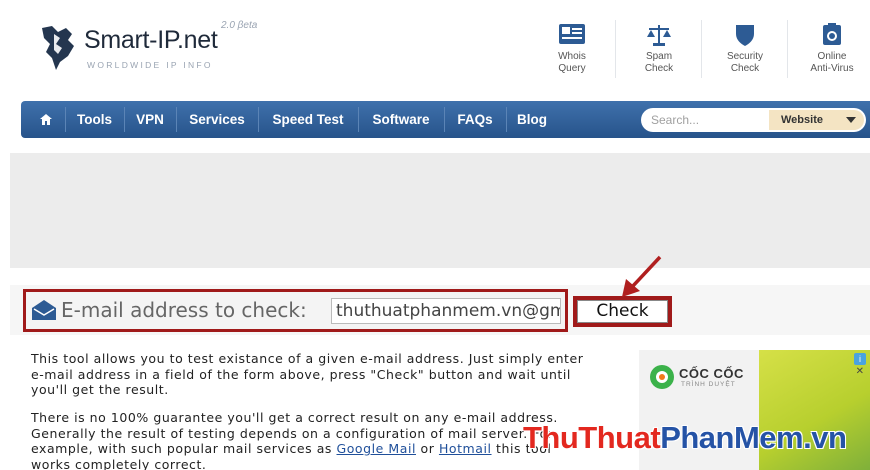 The height and width of the screenshot is (470, 870). I want to click on nav-item-services: Services, so click(217, 119).